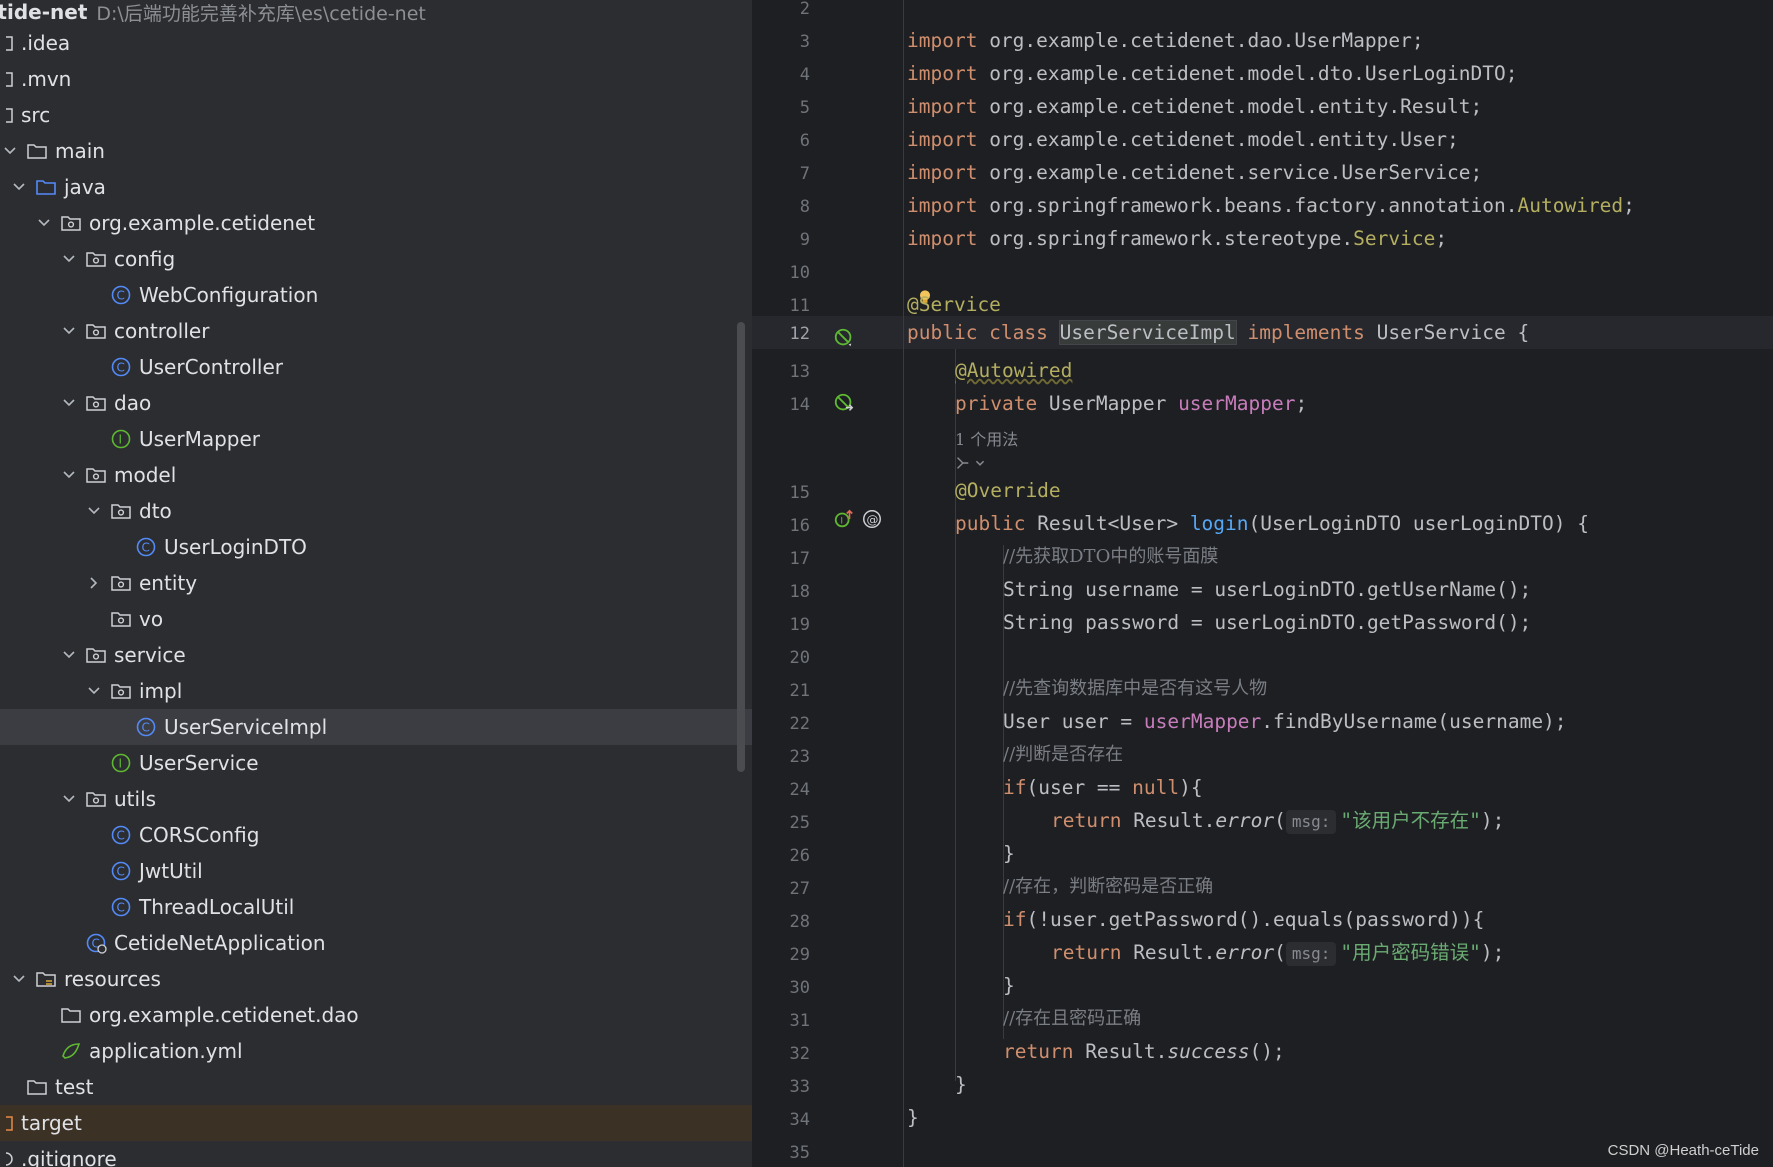 The width and height of the screenshot is (1773, 1167). What do you see at coordinates (376, 907) in the screenshot?
I see `tree-item-threadlocalutil: C ThreadLocalUtil` at bounding box center [376, 907].